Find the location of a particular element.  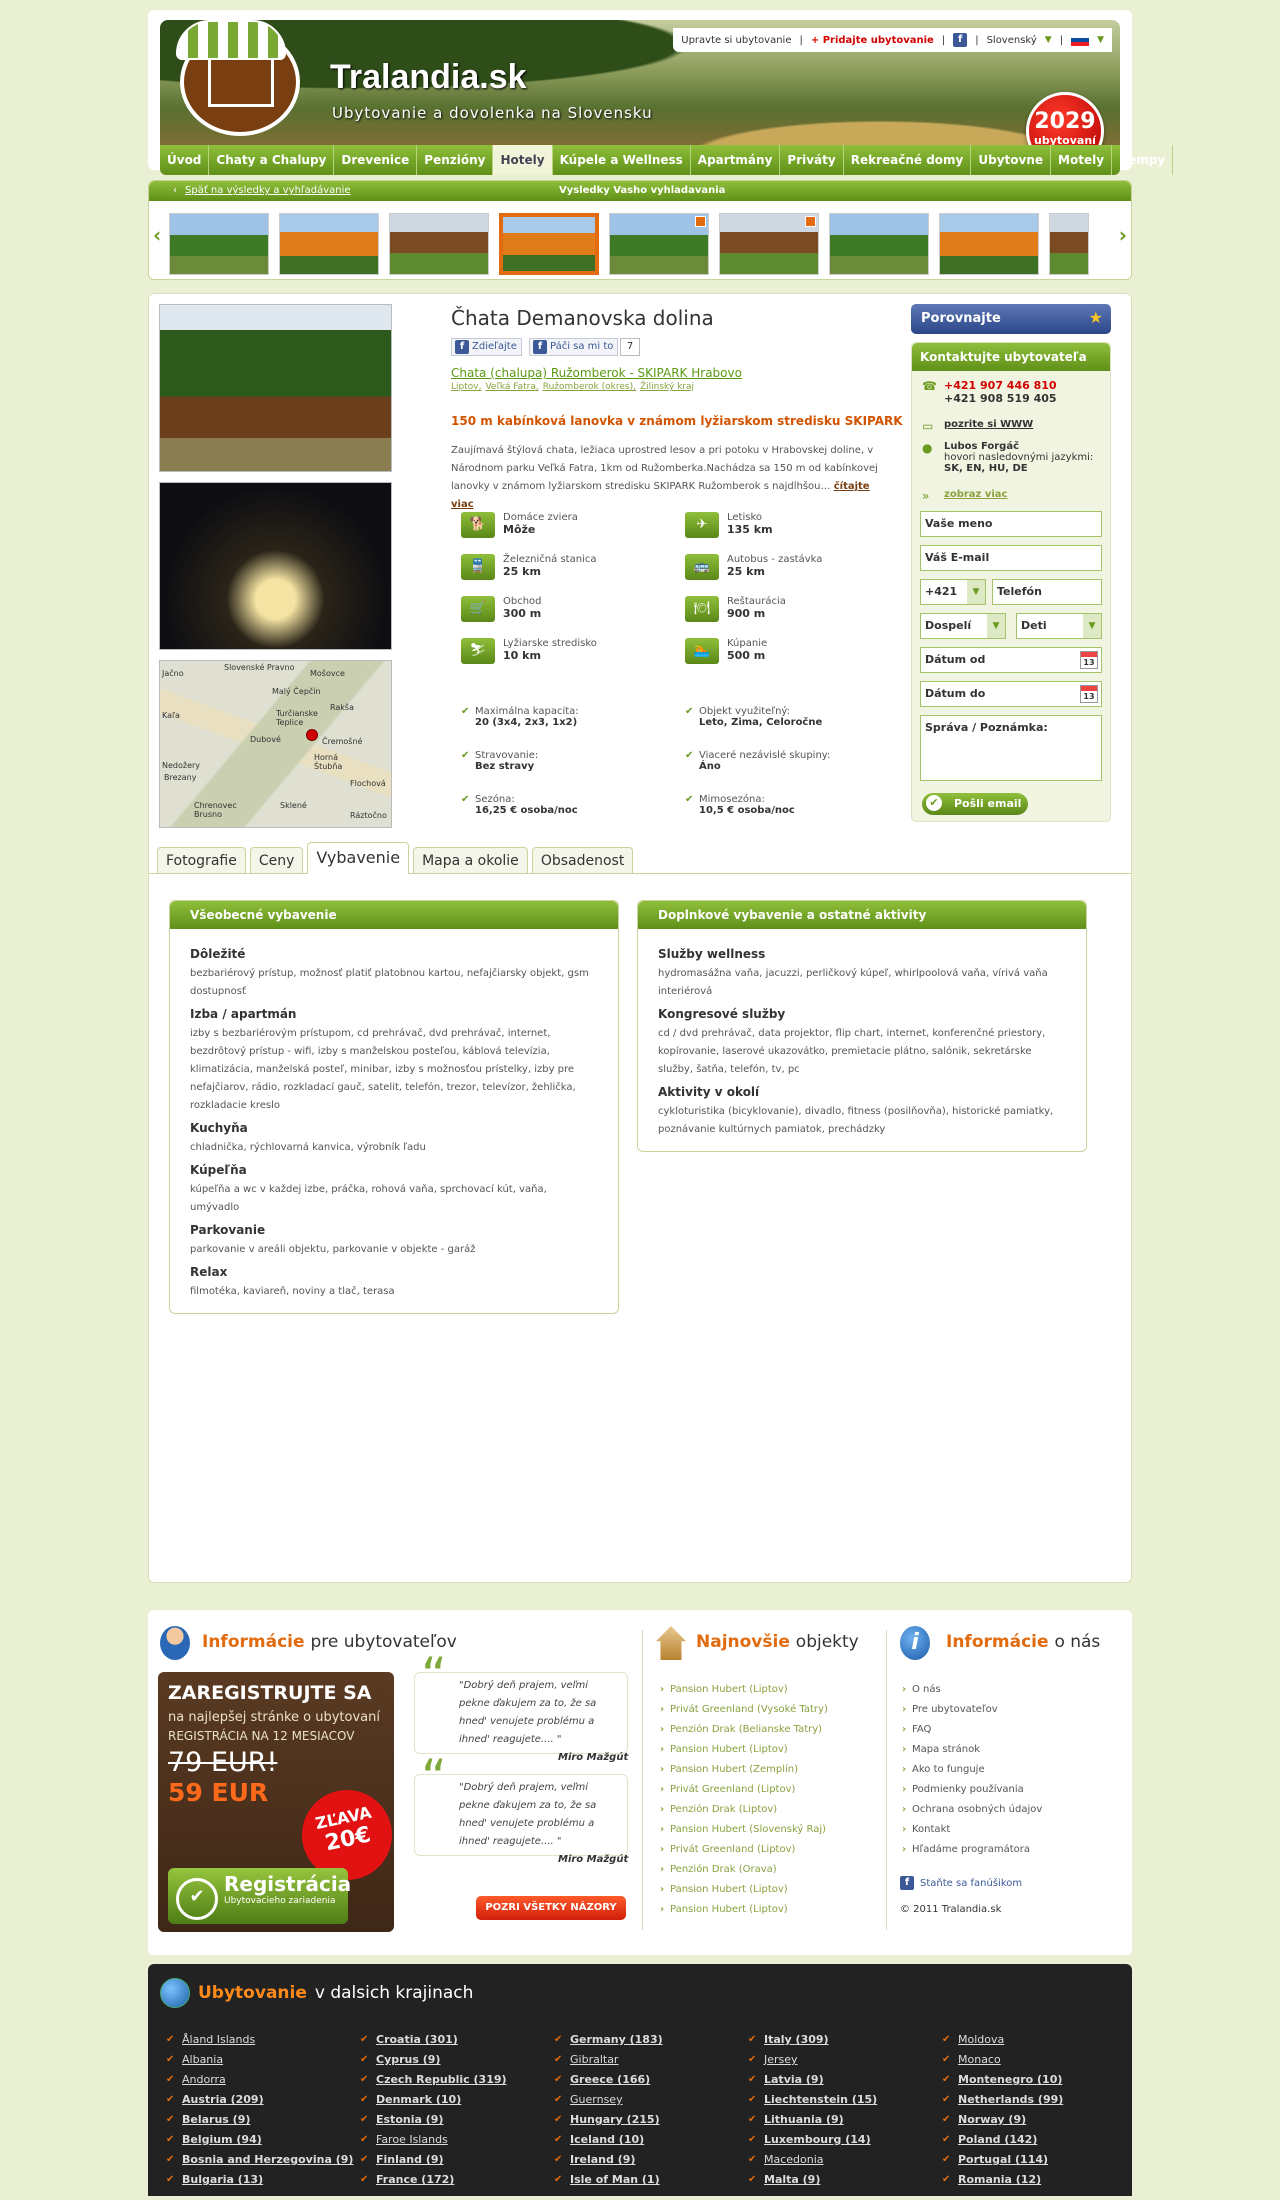

nav-item-active: Hotely is located at coordinates (523, 160).